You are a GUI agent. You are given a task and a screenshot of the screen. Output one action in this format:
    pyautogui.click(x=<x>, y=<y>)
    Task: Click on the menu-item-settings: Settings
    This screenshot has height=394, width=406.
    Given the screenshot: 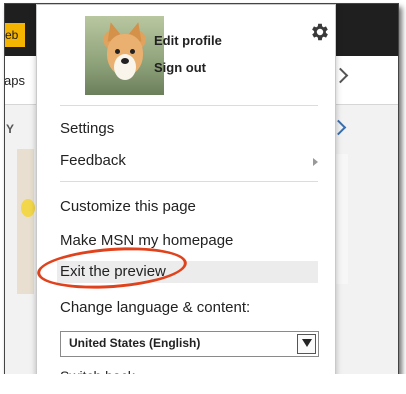 What is the action you would take?
    pyautogui.click(x=187, y=129)
    